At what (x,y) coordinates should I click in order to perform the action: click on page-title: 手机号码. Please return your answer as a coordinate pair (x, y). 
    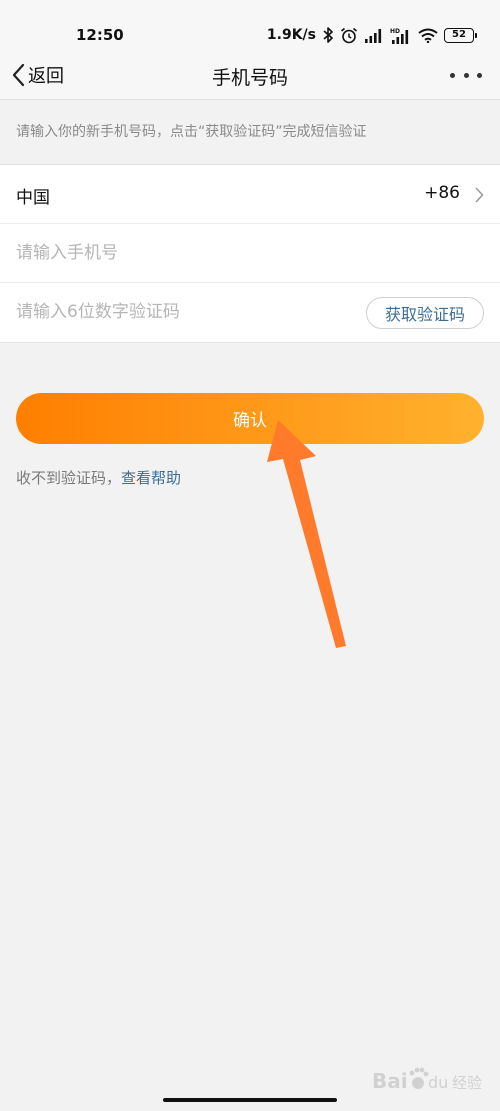
    Looking at the image, I should click on (249, 78).